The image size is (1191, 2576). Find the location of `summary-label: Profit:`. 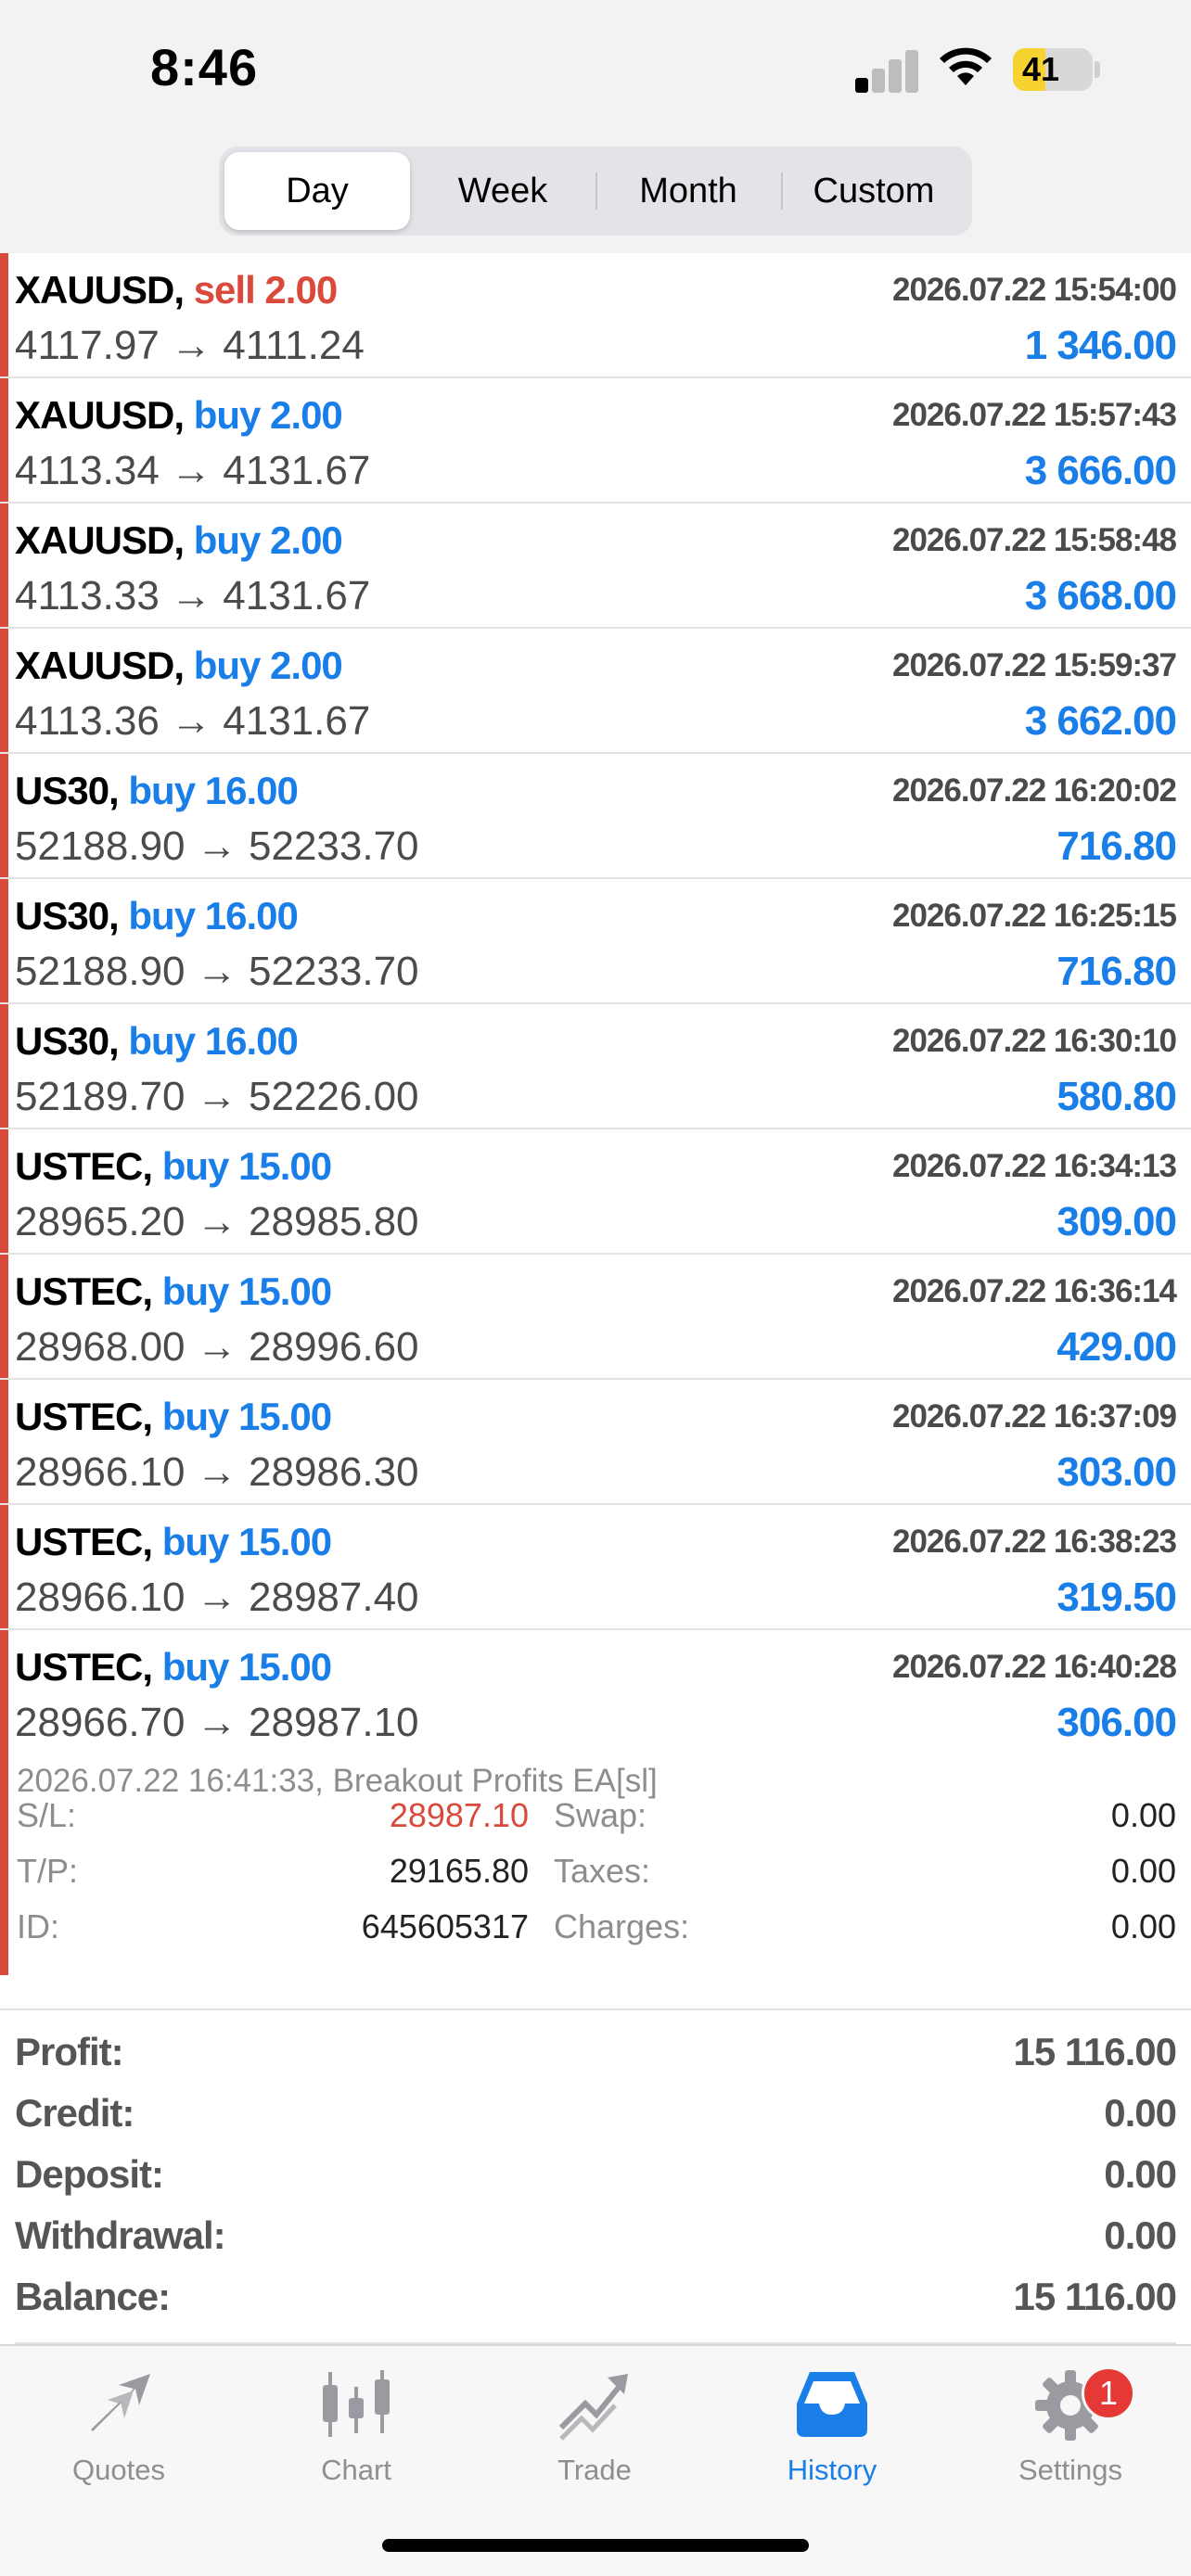

summary-label: Profit: is located at coordinates (69, 2051).